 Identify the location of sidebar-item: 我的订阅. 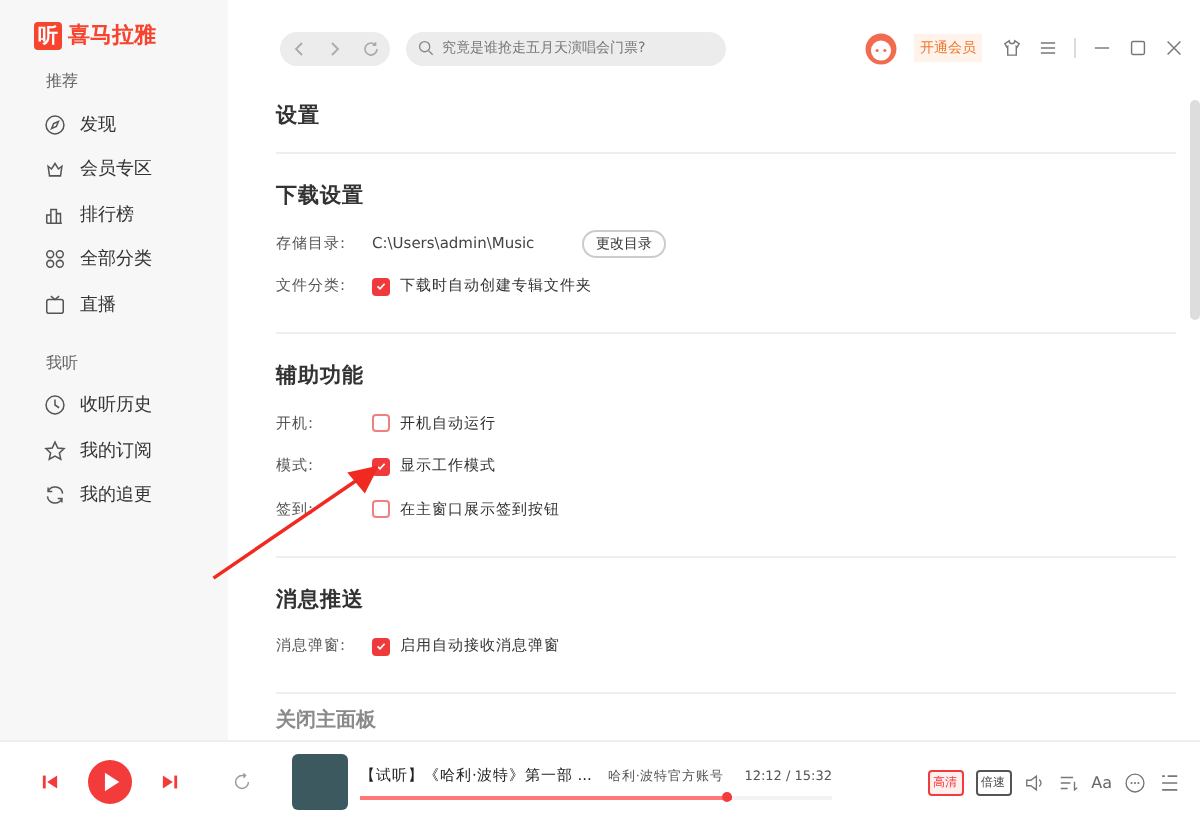
(123, 450).